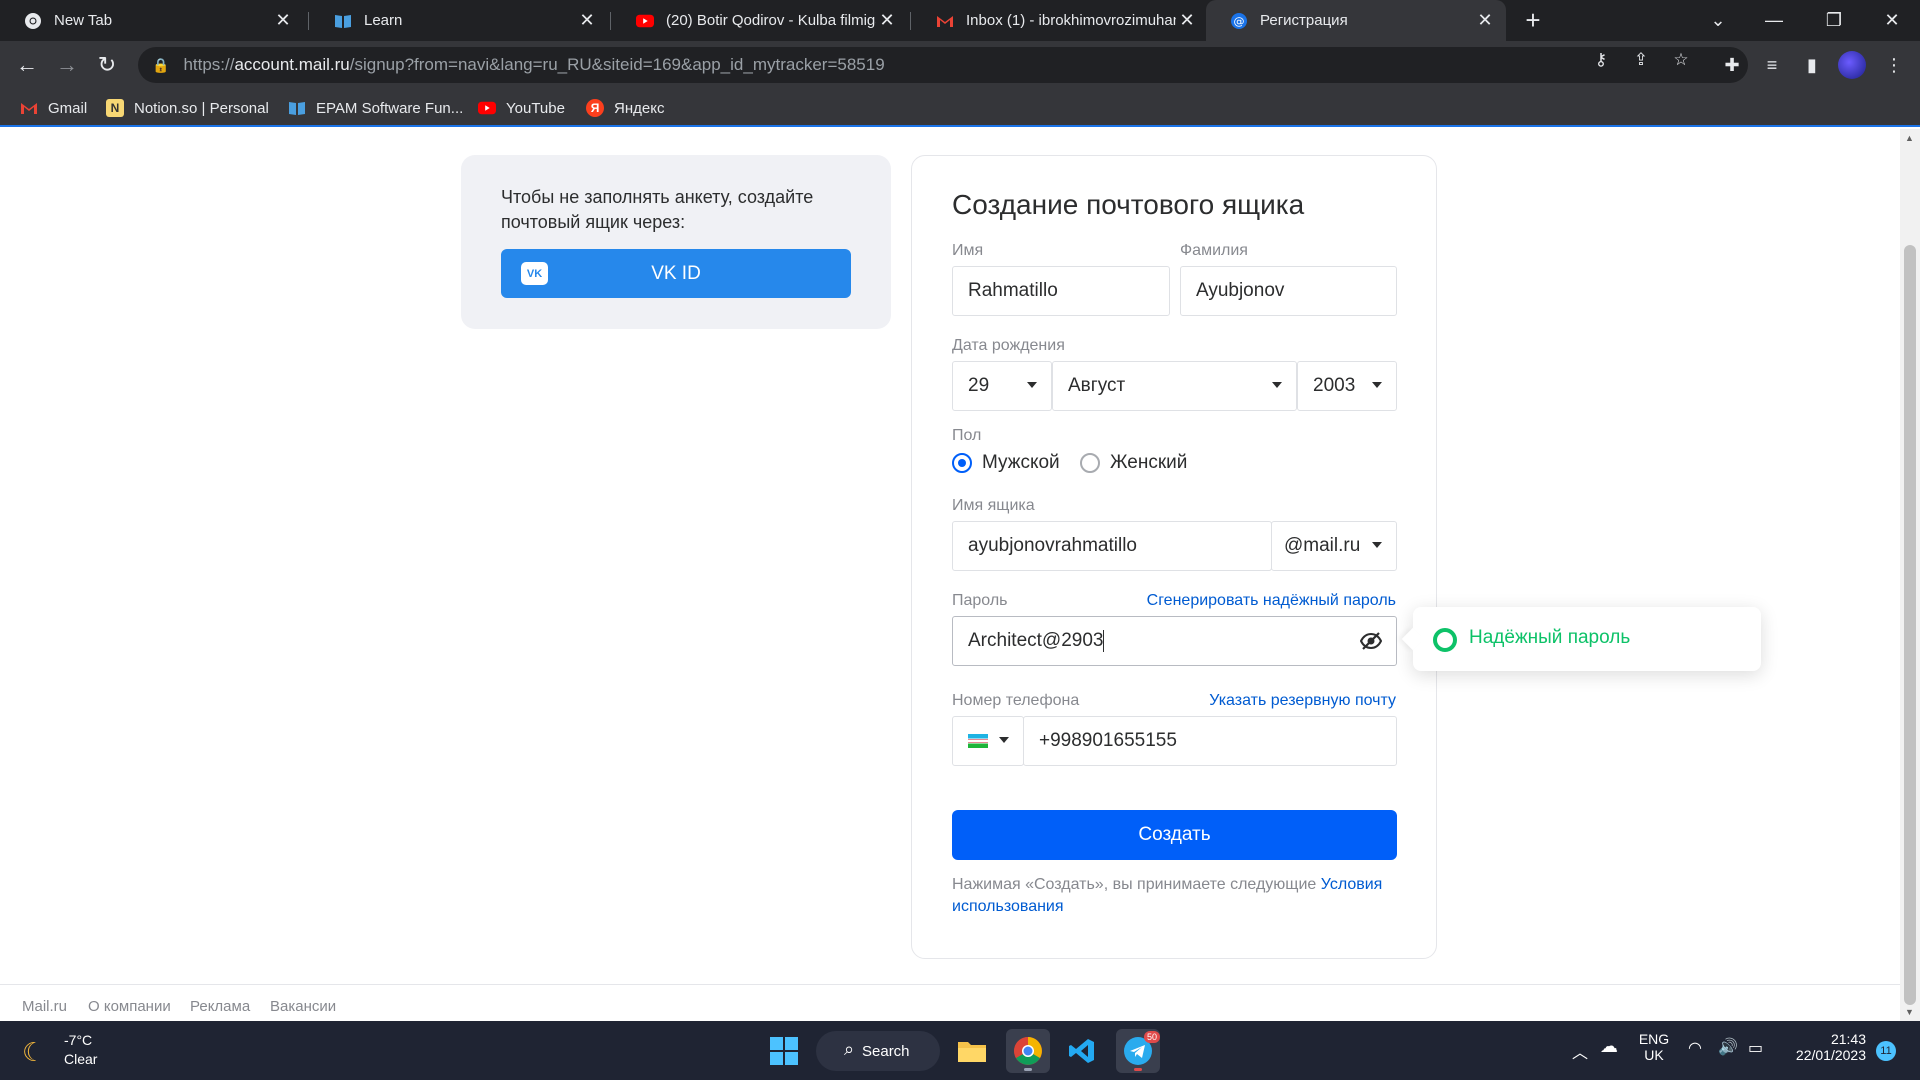 The width and height of the screenshot is (1920, 1080). I want to click on tab-learn: Learn ✕, so click(459, 20).